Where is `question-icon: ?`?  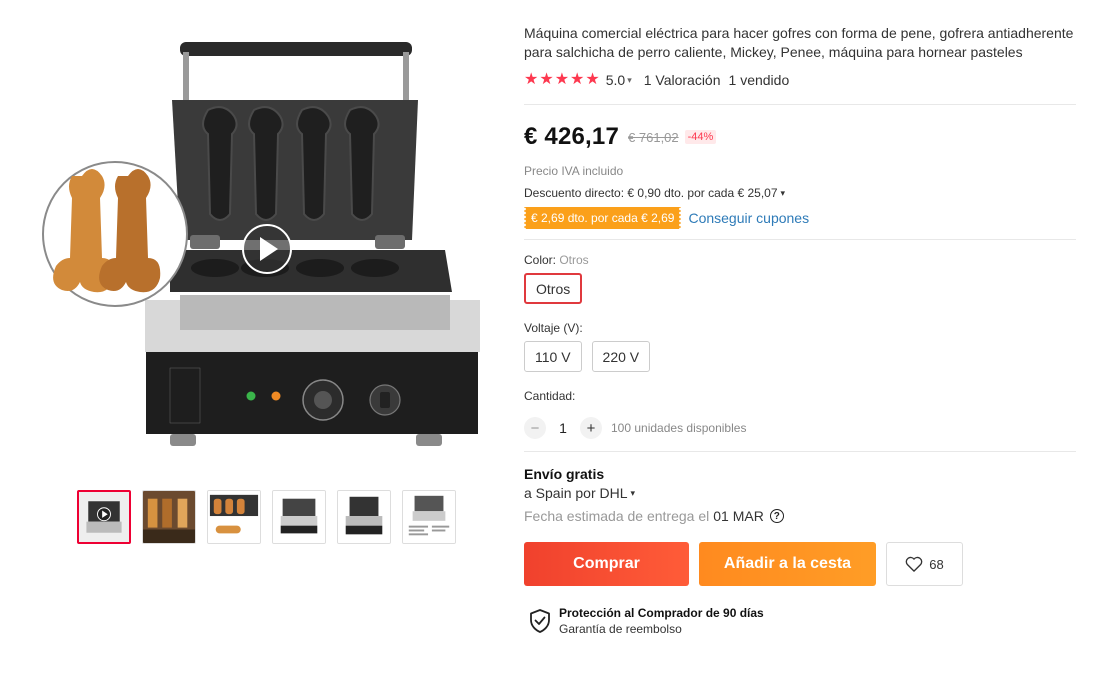
question-icon: ? is located at coordinates (776, 516).